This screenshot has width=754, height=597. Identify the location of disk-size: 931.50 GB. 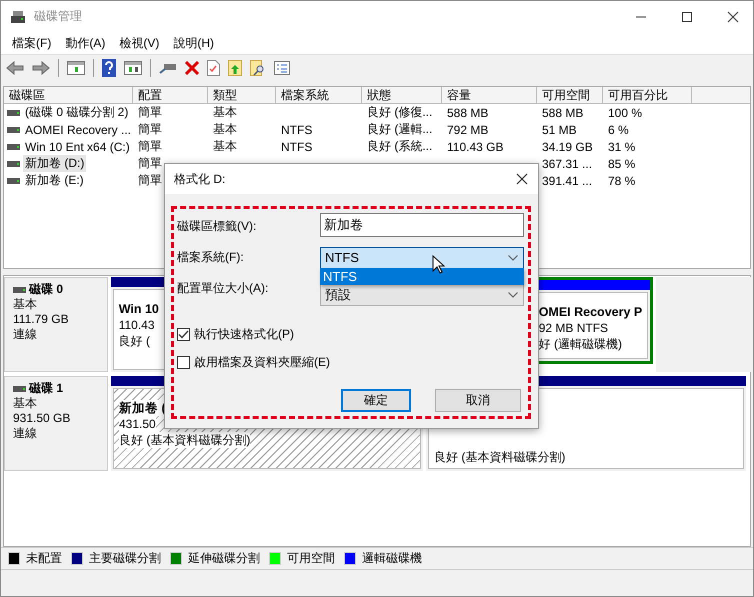
(41, 418).